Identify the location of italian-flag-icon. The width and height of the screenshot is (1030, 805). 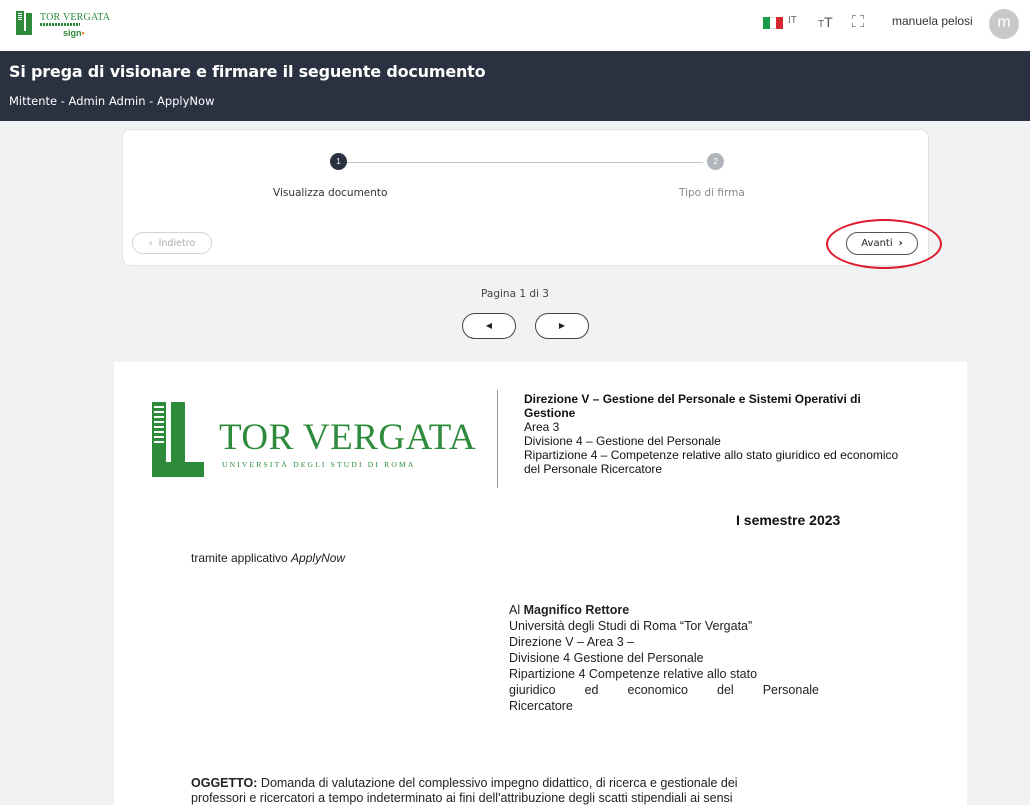
(773, 23).